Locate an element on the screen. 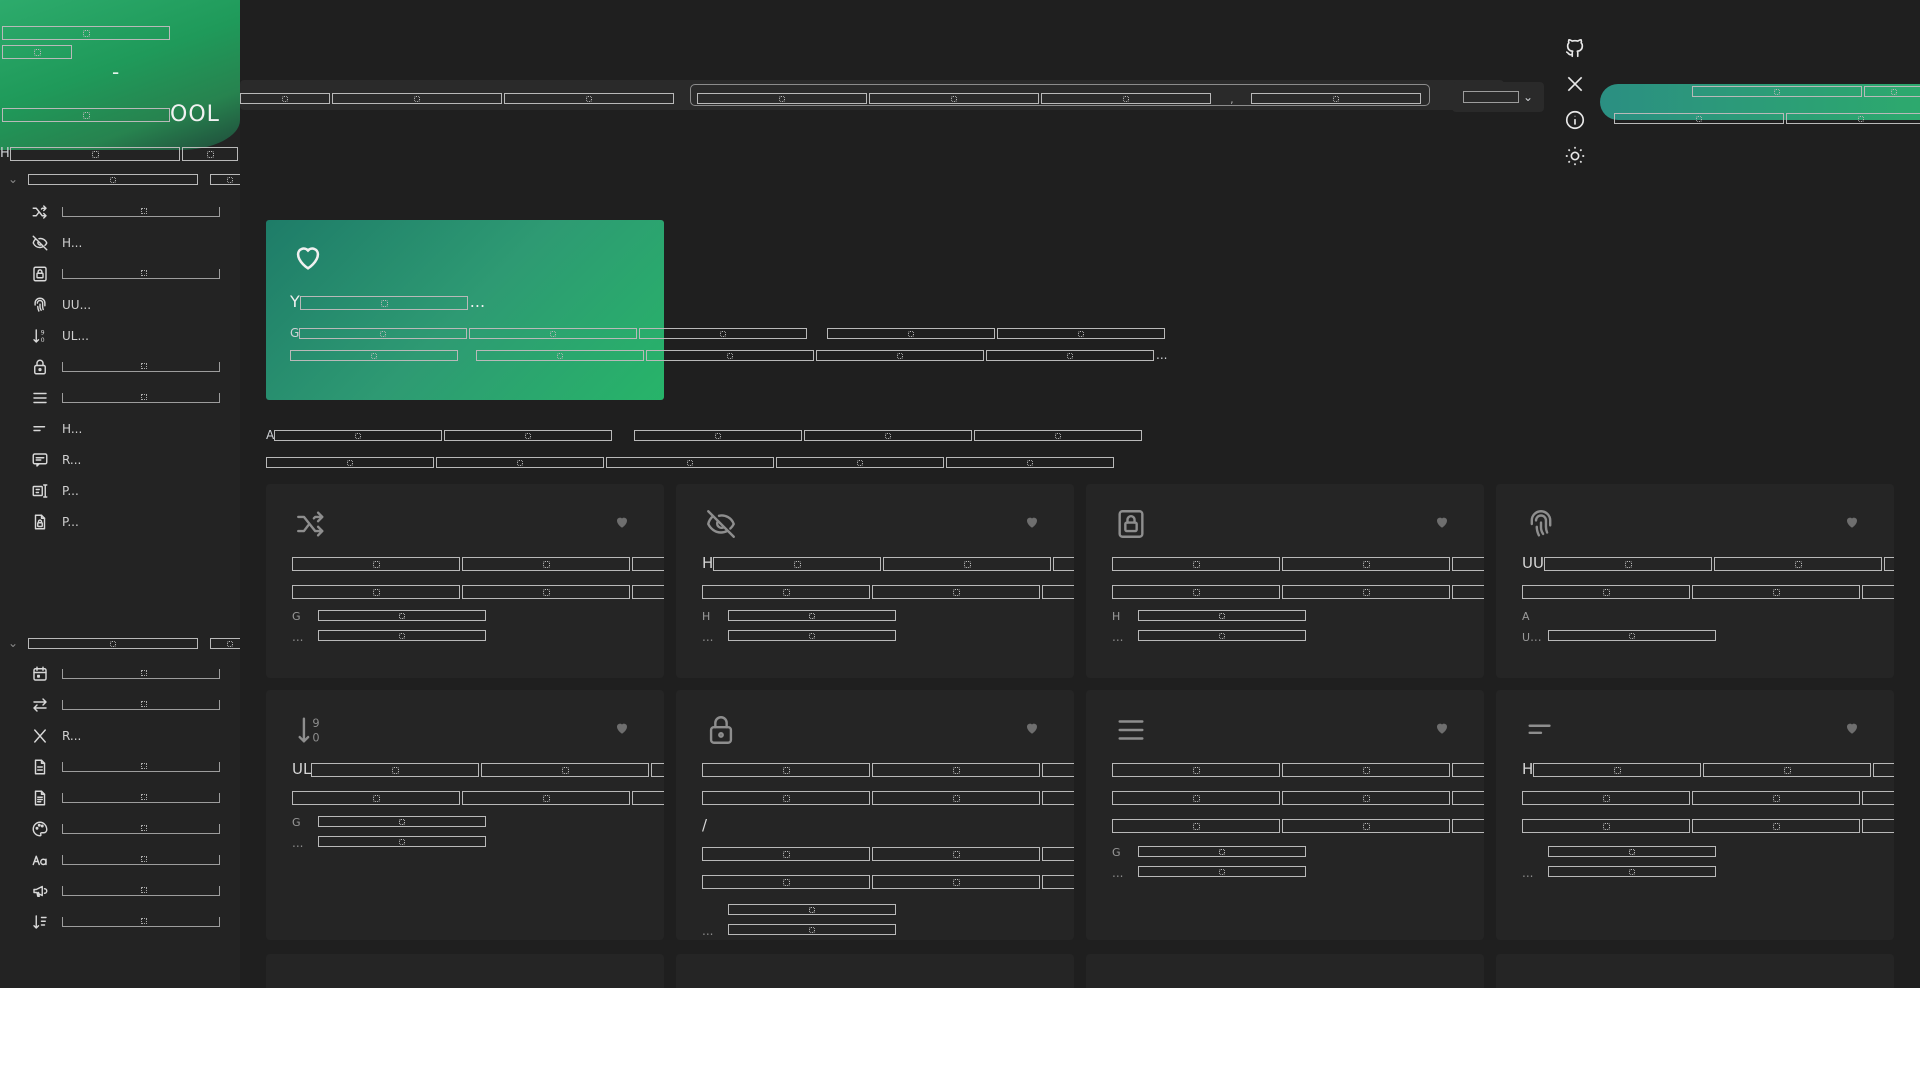 The height and width of the screenshot is (1080, 1920). brand-logo: - OOL is located at coordinates (120, 75).